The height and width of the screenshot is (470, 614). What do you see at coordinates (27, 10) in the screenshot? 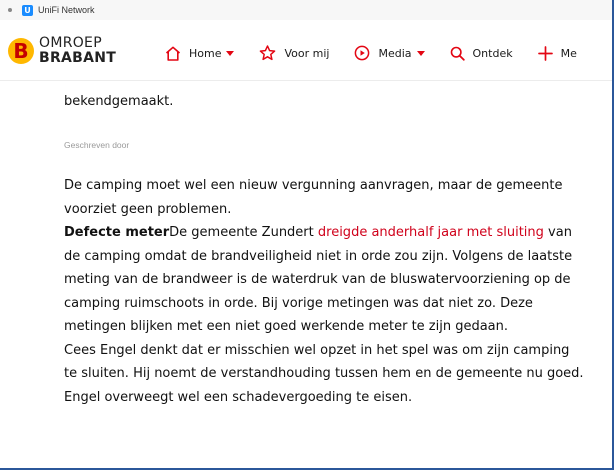
I see `unifi-icon: U` at bounding box center [27, 10].